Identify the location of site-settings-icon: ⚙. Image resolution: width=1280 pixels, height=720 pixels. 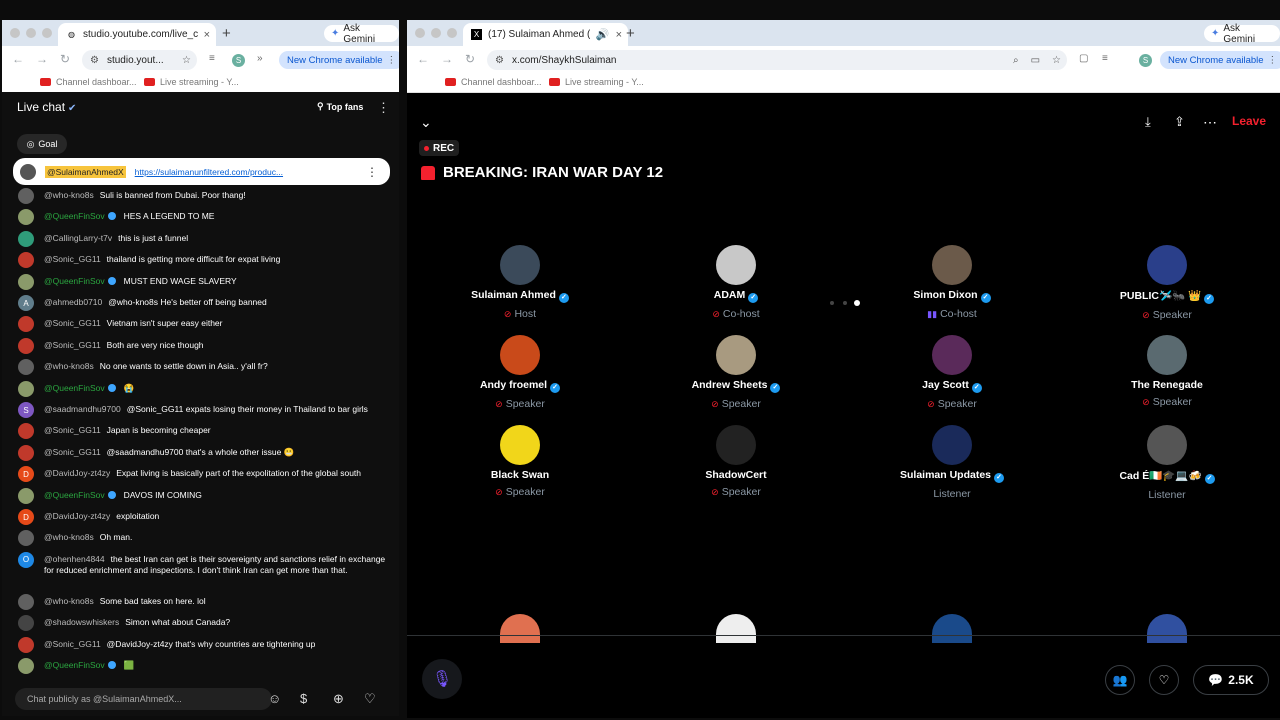
(499, 60).